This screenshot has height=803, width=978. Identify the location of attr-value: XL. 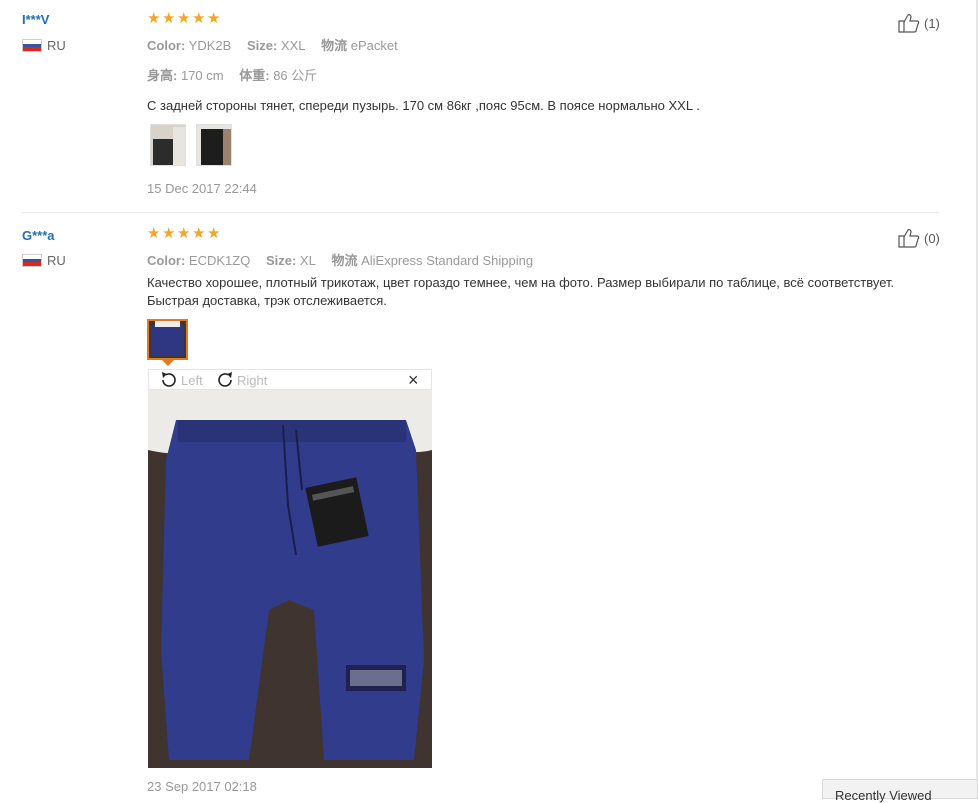
(307, 260).